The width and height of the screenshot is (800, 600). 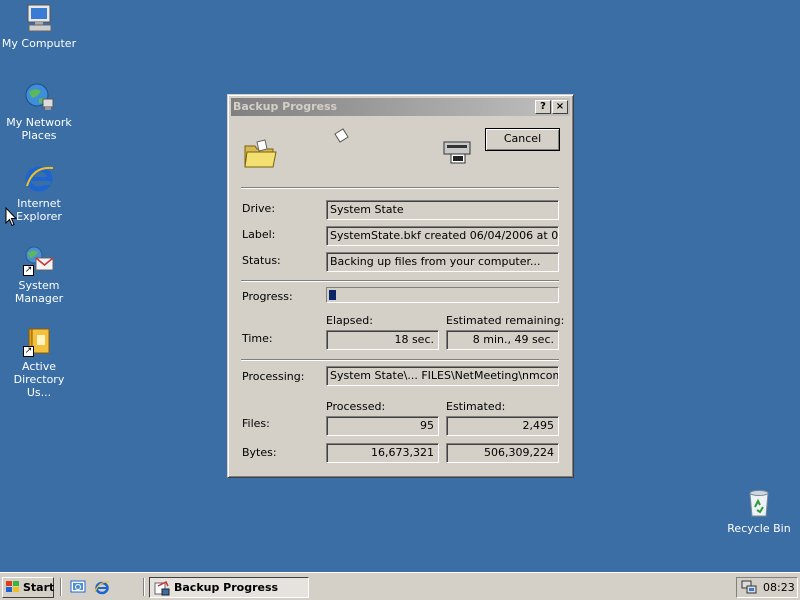 I want to click on time-remaining-field: 8 min., 49 sec., so click(x=502, y=340).